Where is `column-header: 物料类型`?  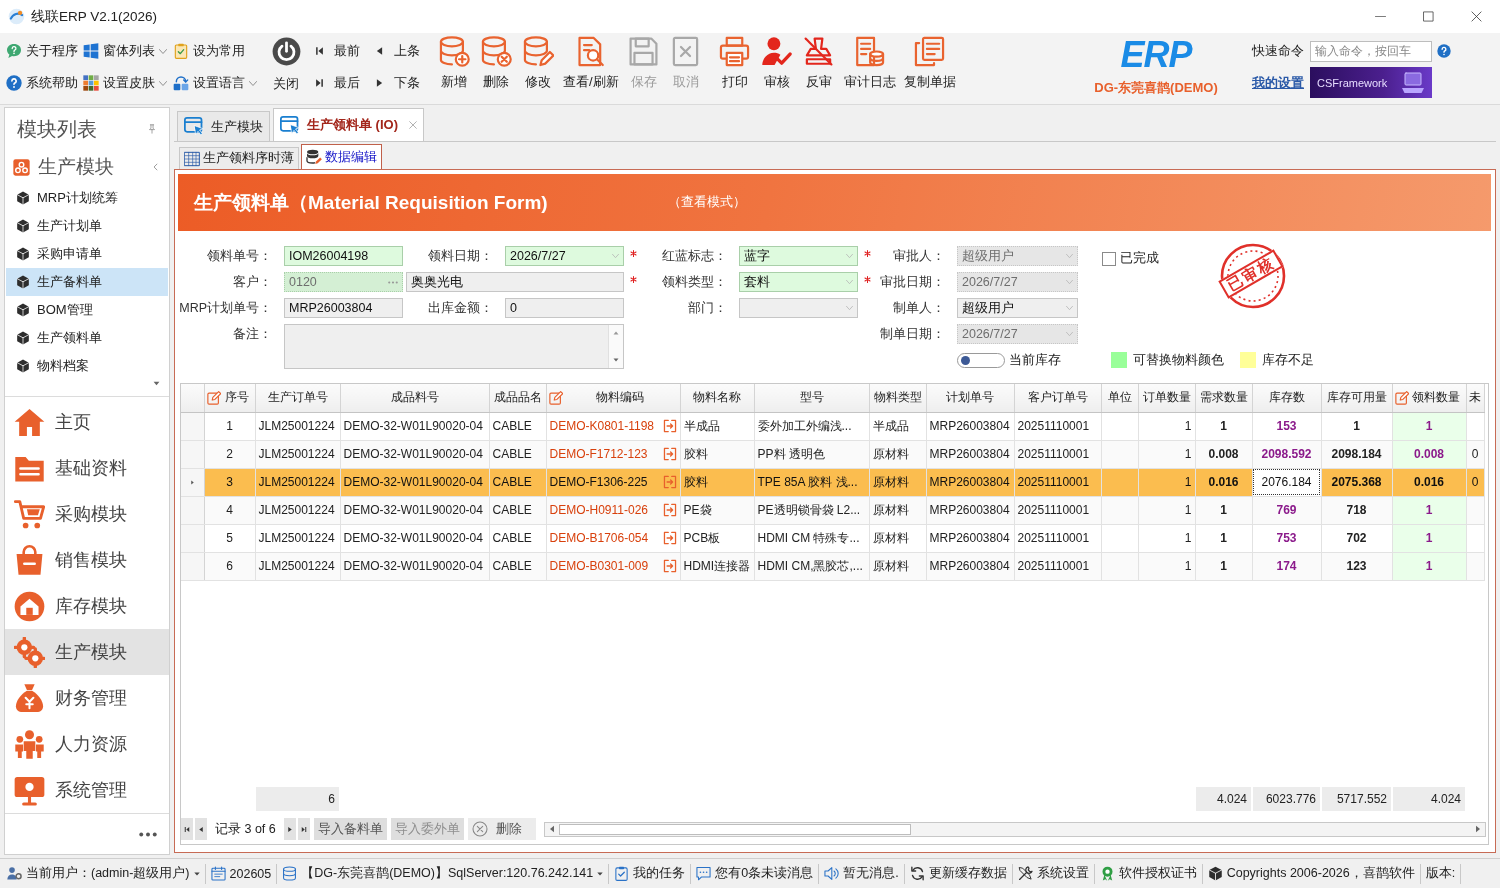
column-header: 物料类型 is located at coordinates (897, 398).